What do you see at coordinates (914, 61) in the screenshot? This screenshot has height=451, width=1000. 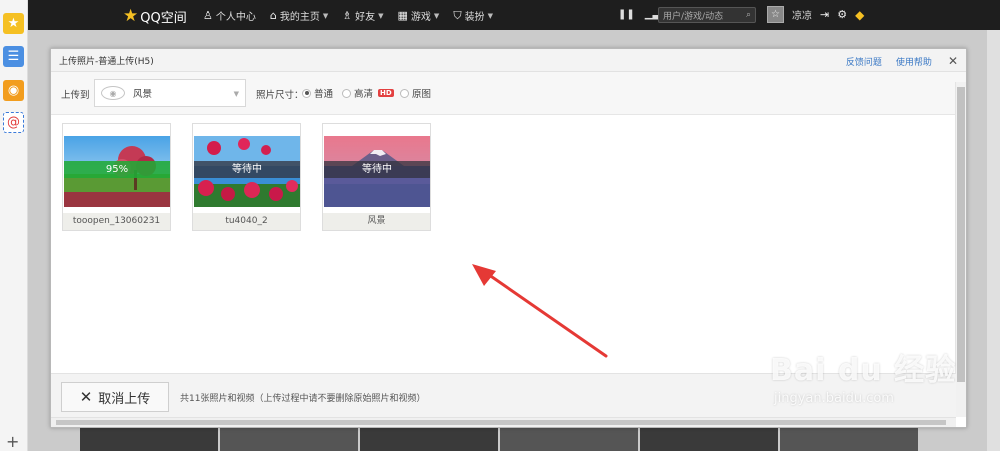 I see `help-link: 使用帮助` at bounding box center [914, 61].